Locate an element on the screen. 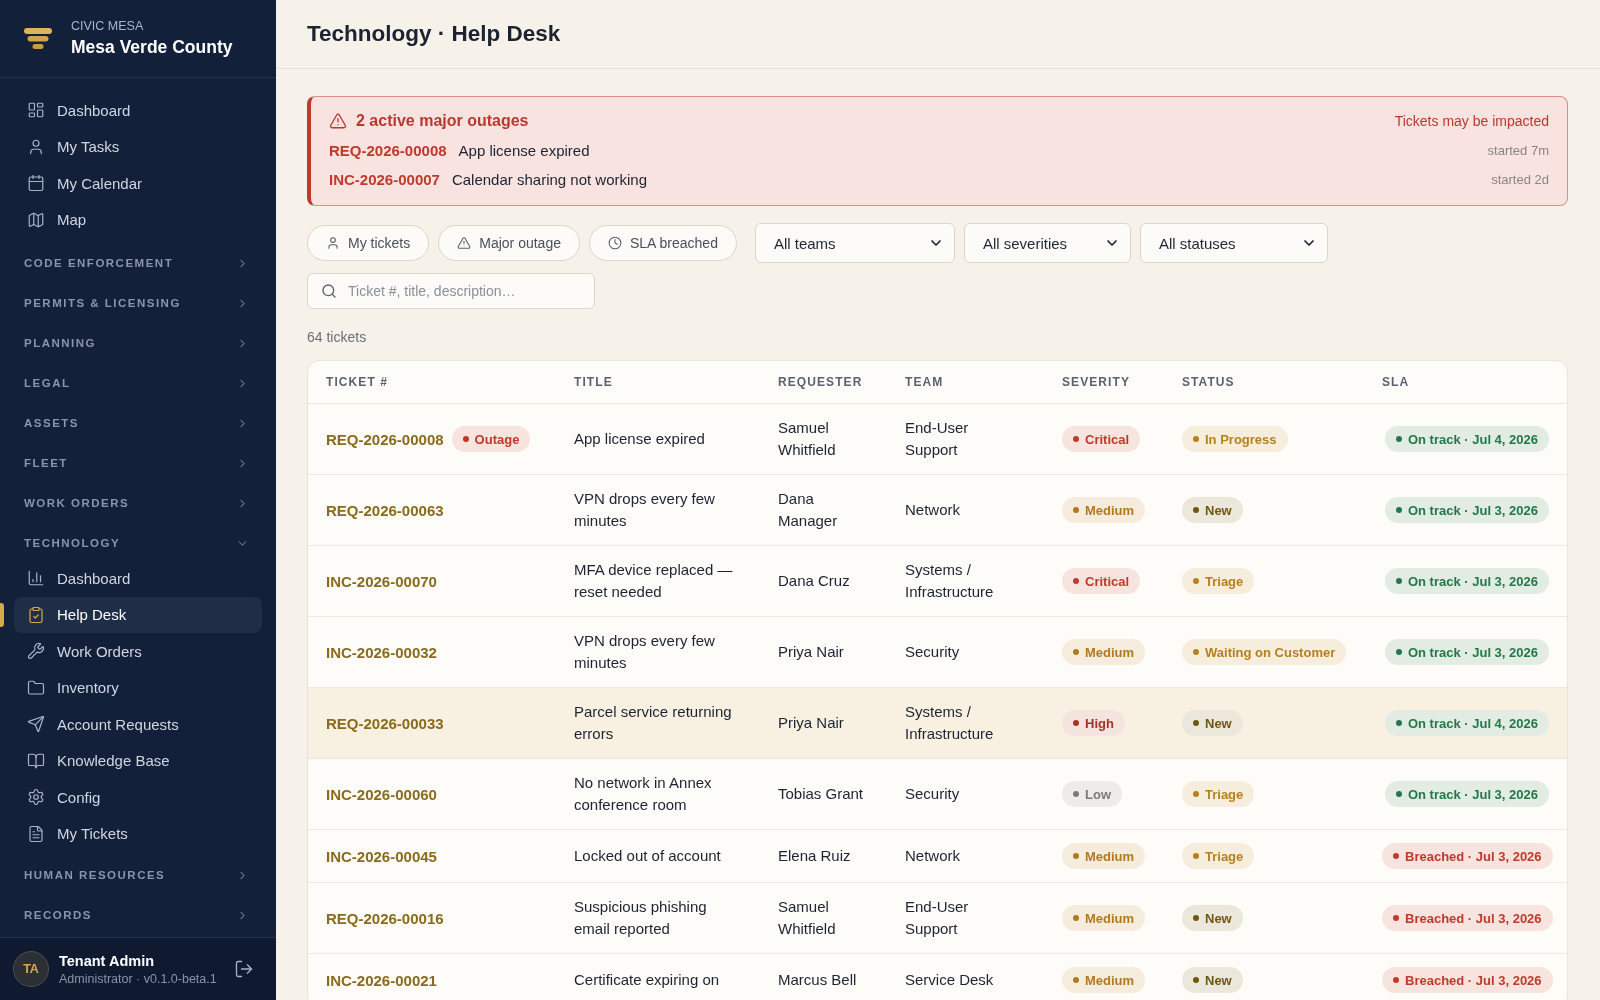 The width and height of the screenshot is (1600, 1000). filter-select: All severities is located at coordinates (1047, 243).